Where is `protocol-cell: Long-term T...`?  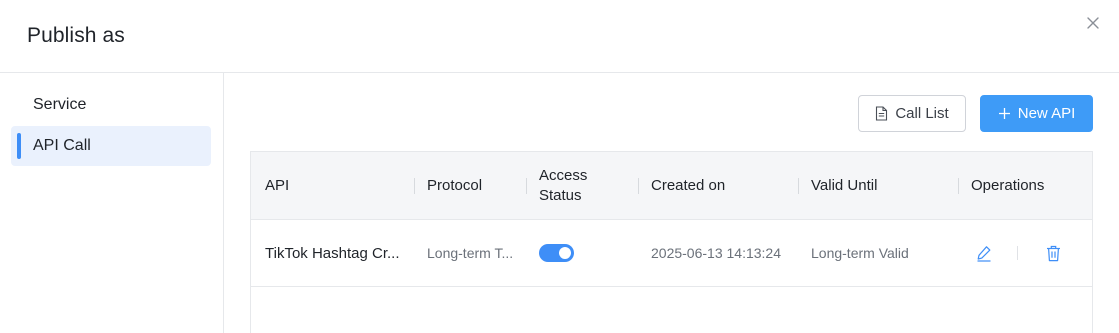
protocol-cell: Long-term T... is located at coordinates (470, 253).